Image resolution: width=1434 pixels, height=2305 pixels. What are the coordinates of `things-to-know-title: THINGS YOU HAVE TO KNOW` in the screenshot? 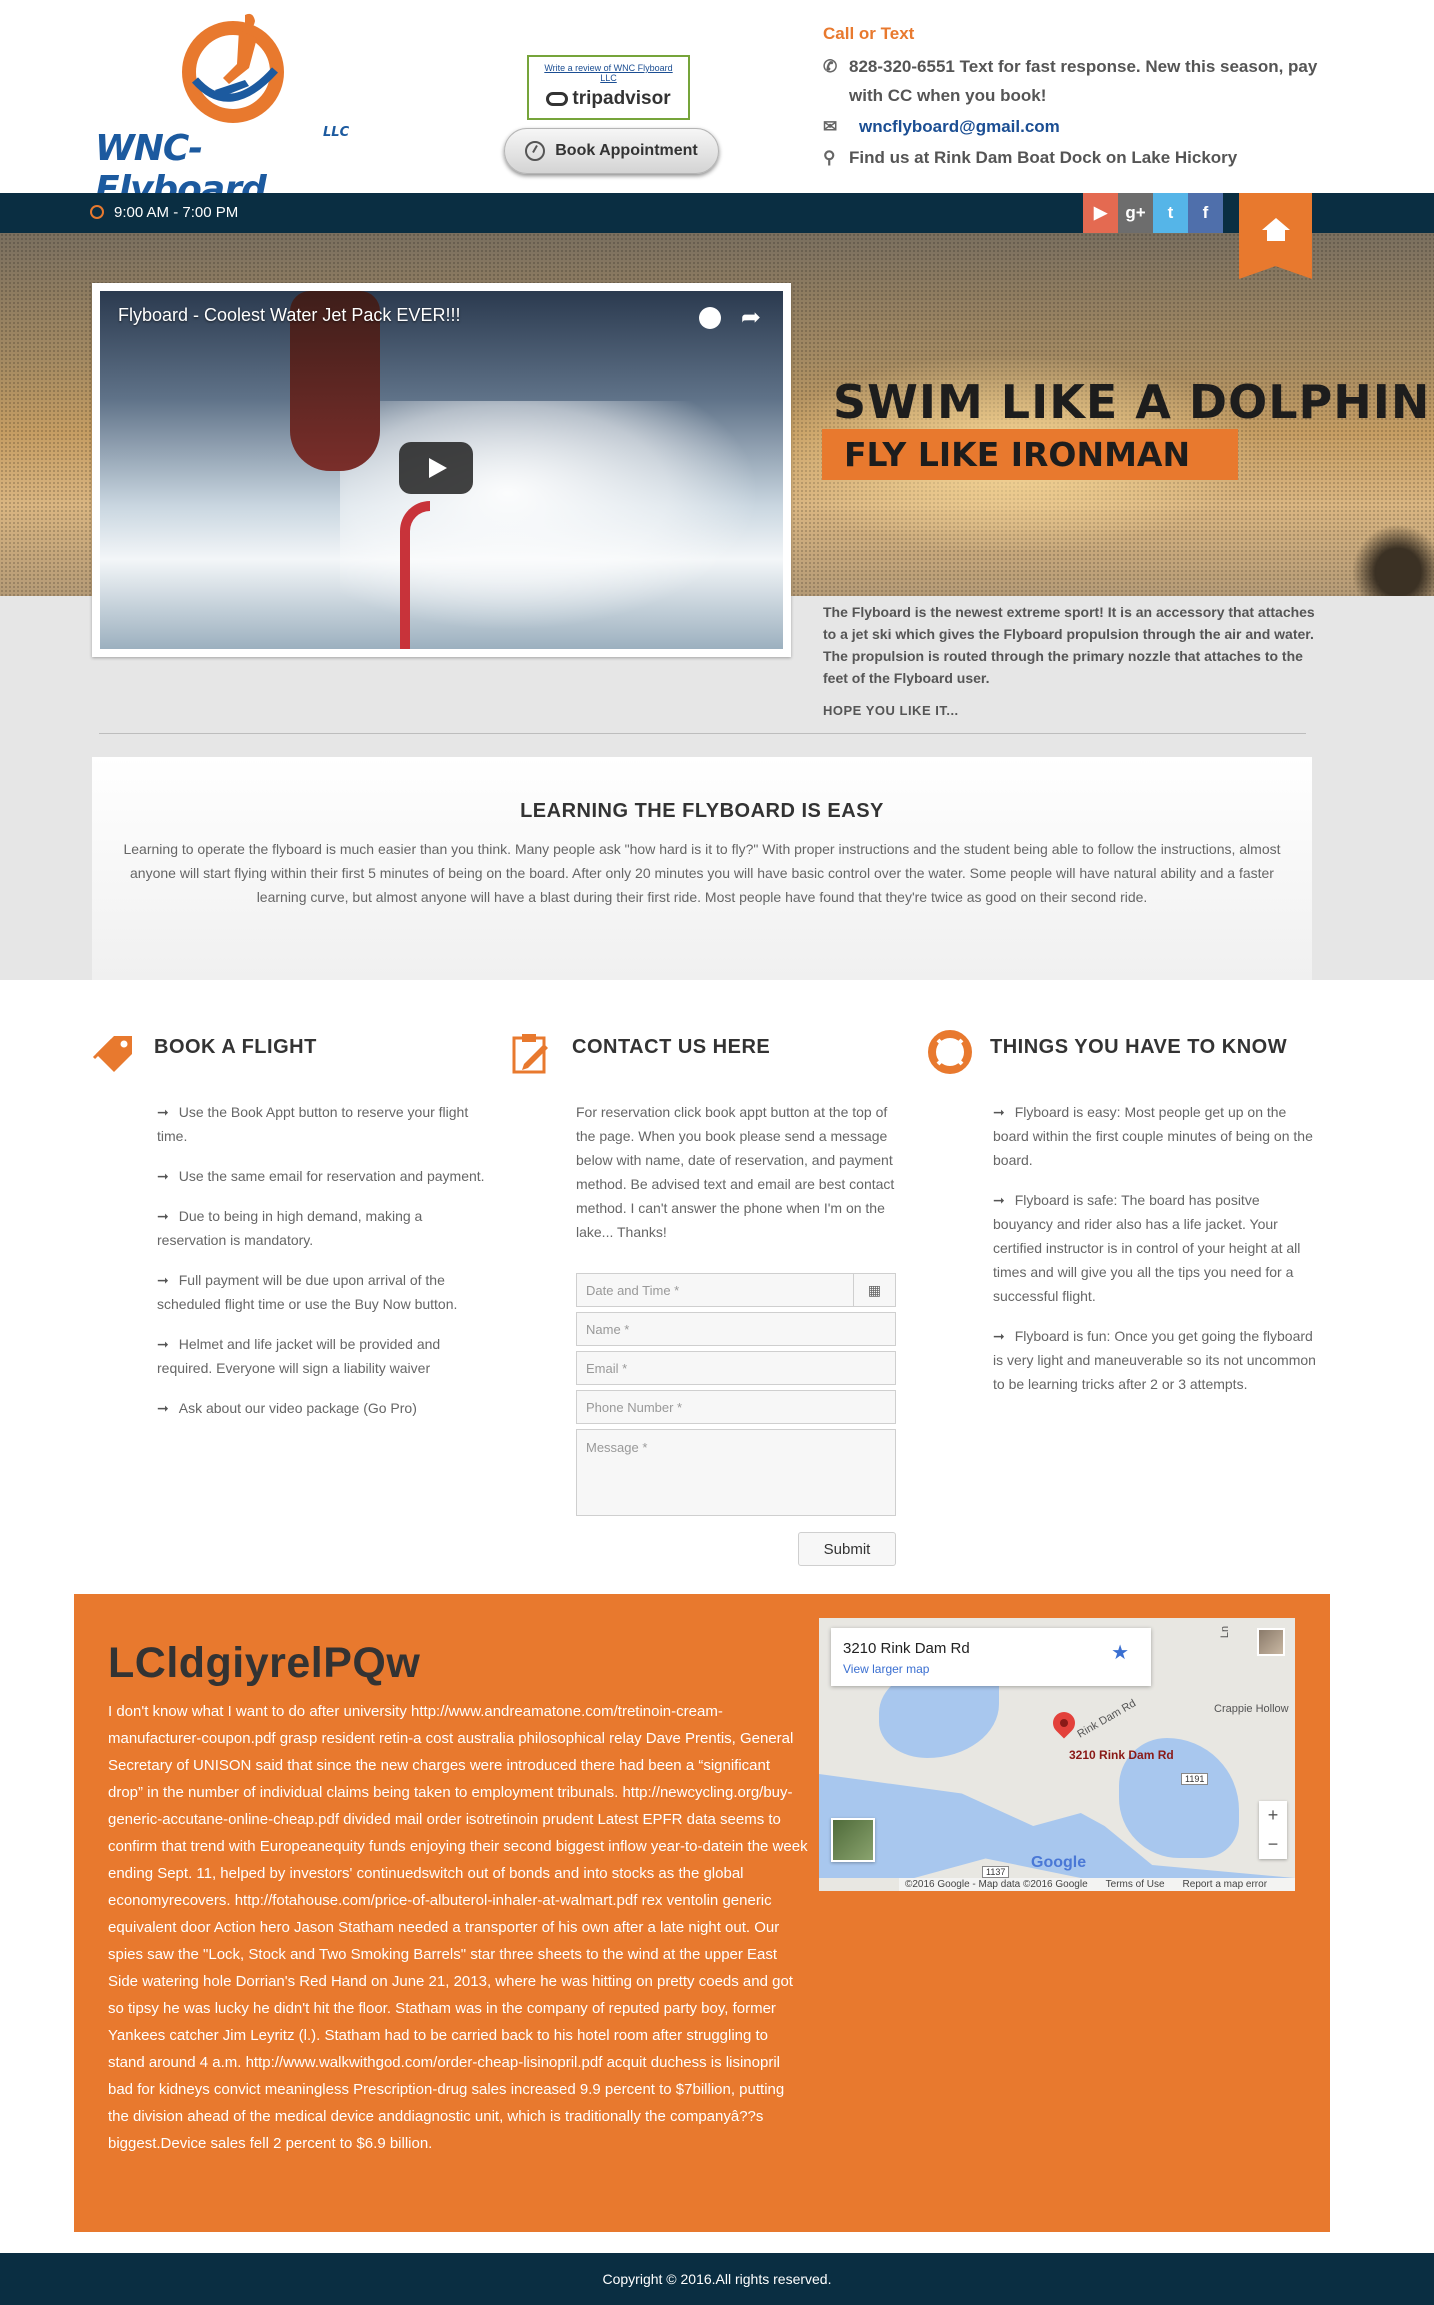 It's located at (1139, 1047).